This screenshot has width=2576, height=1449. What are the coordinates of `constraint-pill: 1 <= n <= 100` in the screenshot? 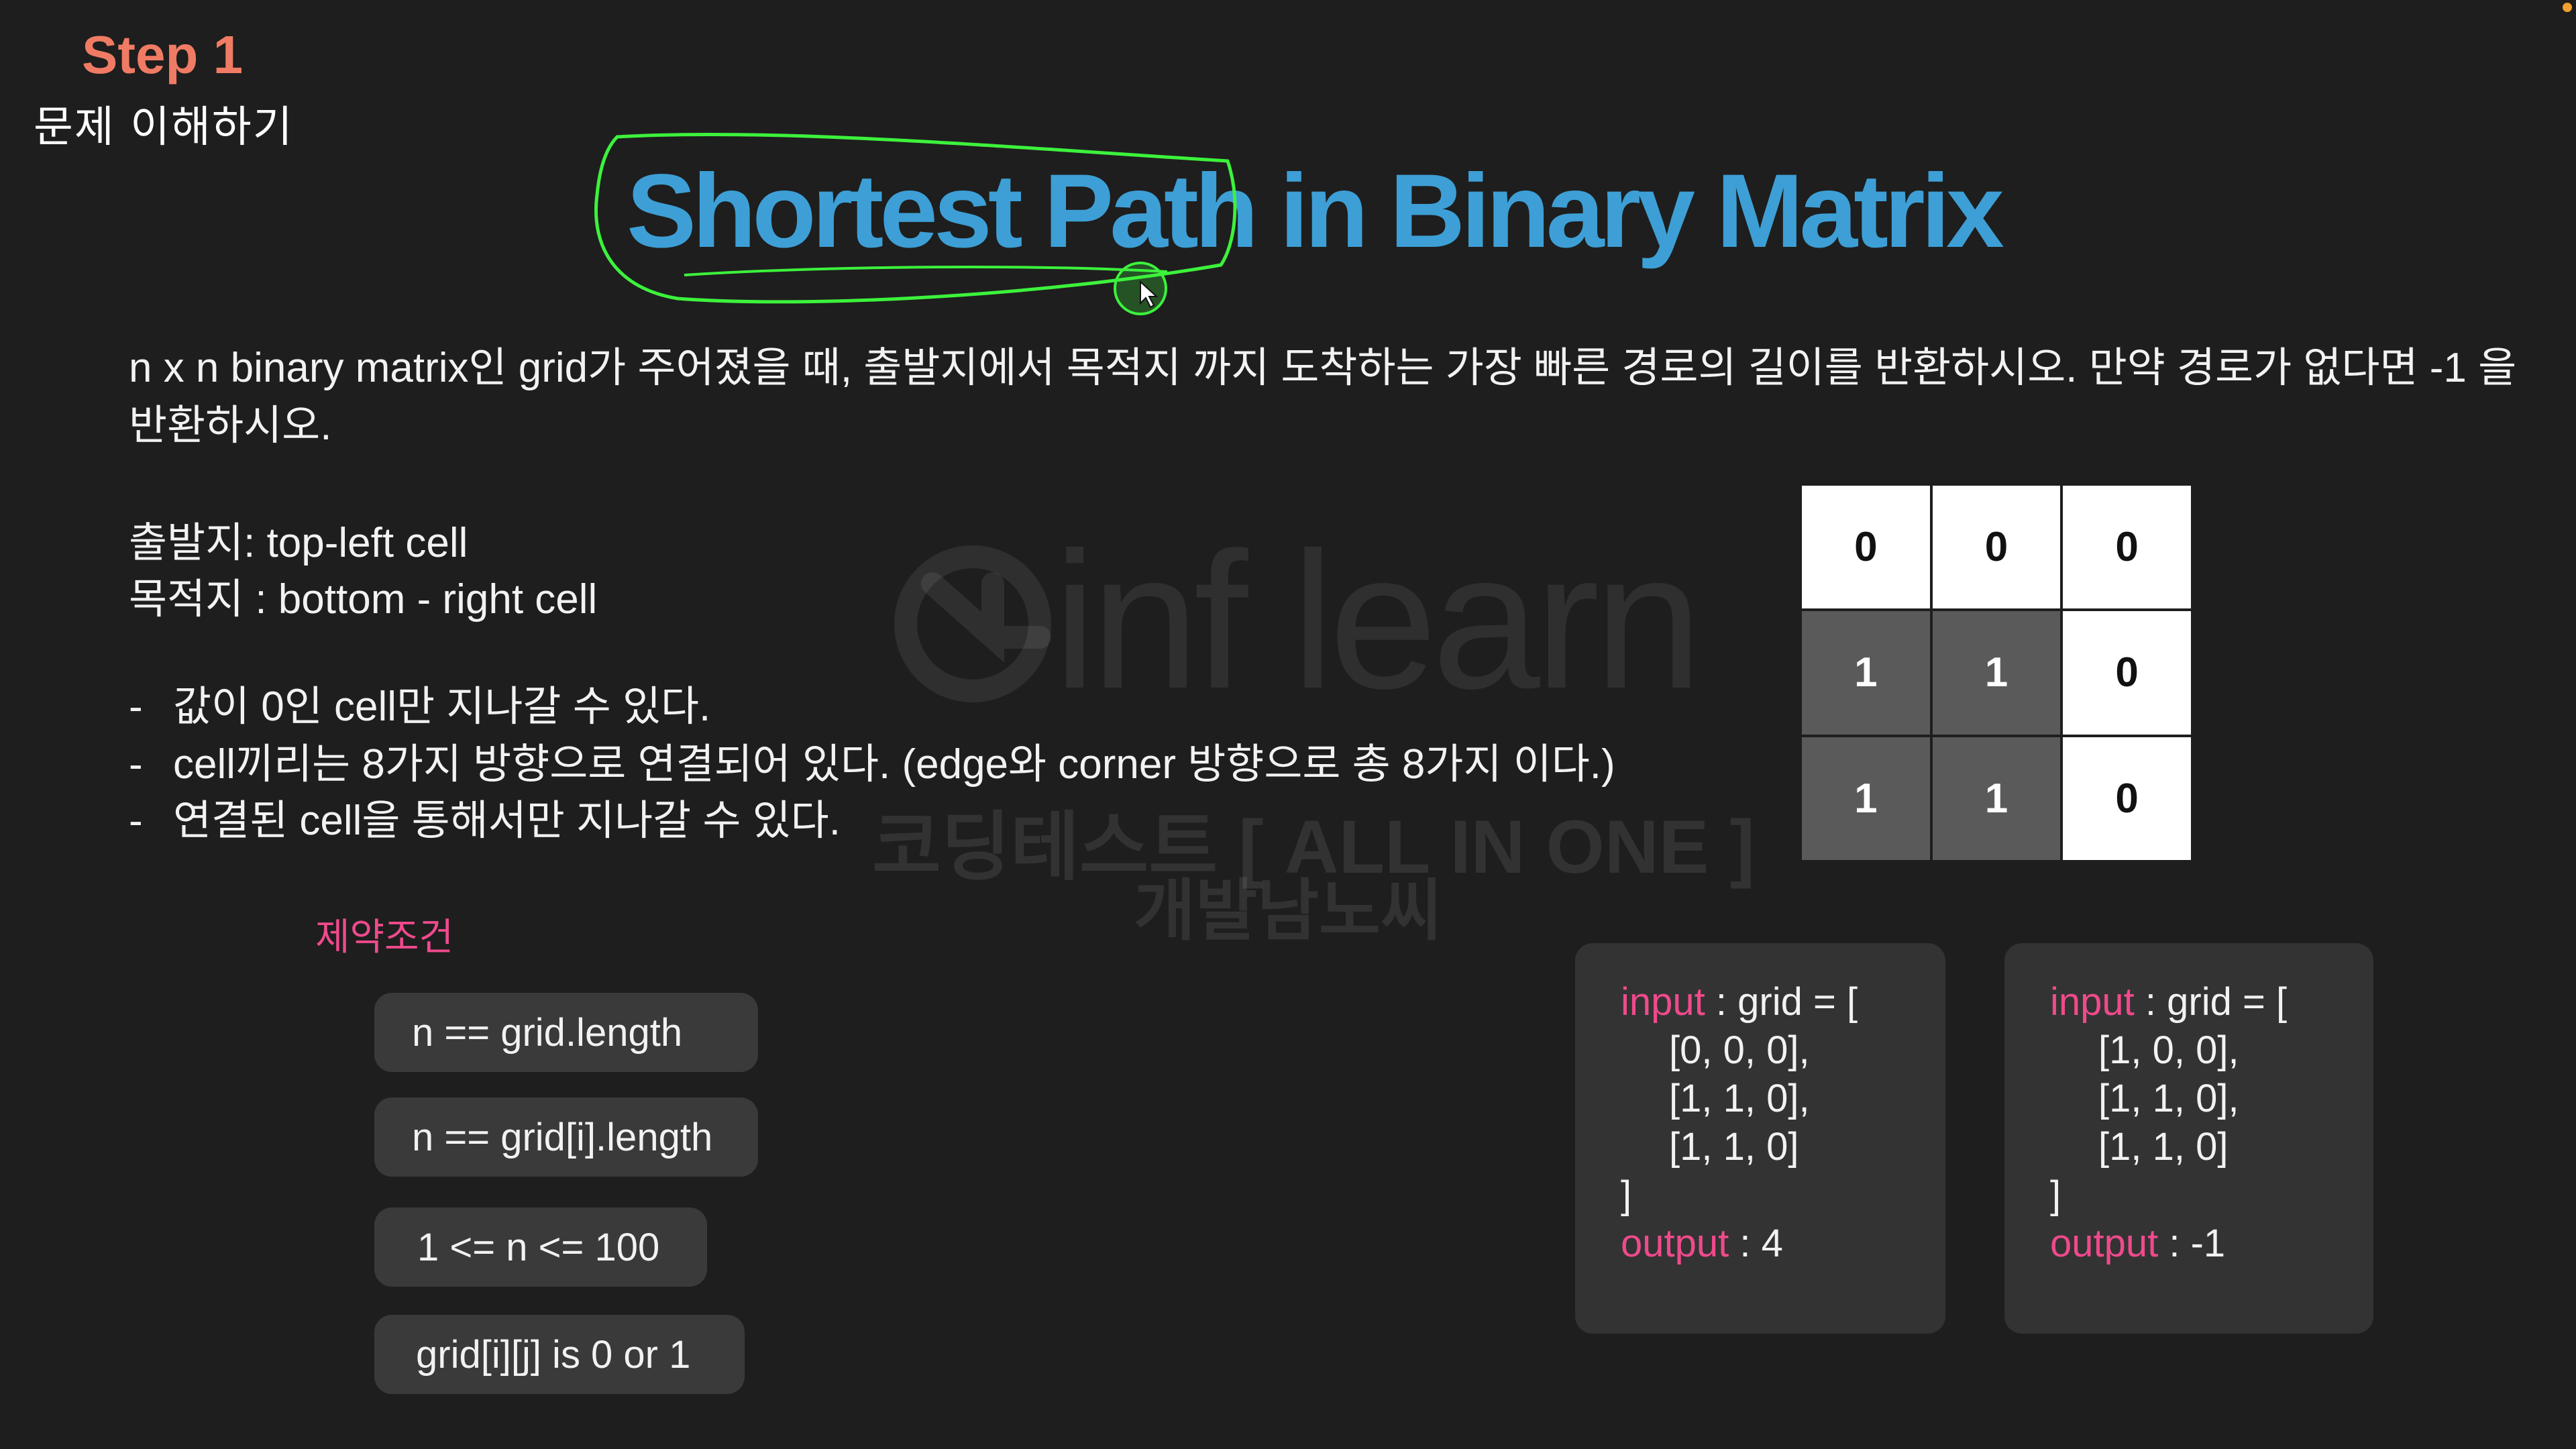 It's located at (540, 1247).